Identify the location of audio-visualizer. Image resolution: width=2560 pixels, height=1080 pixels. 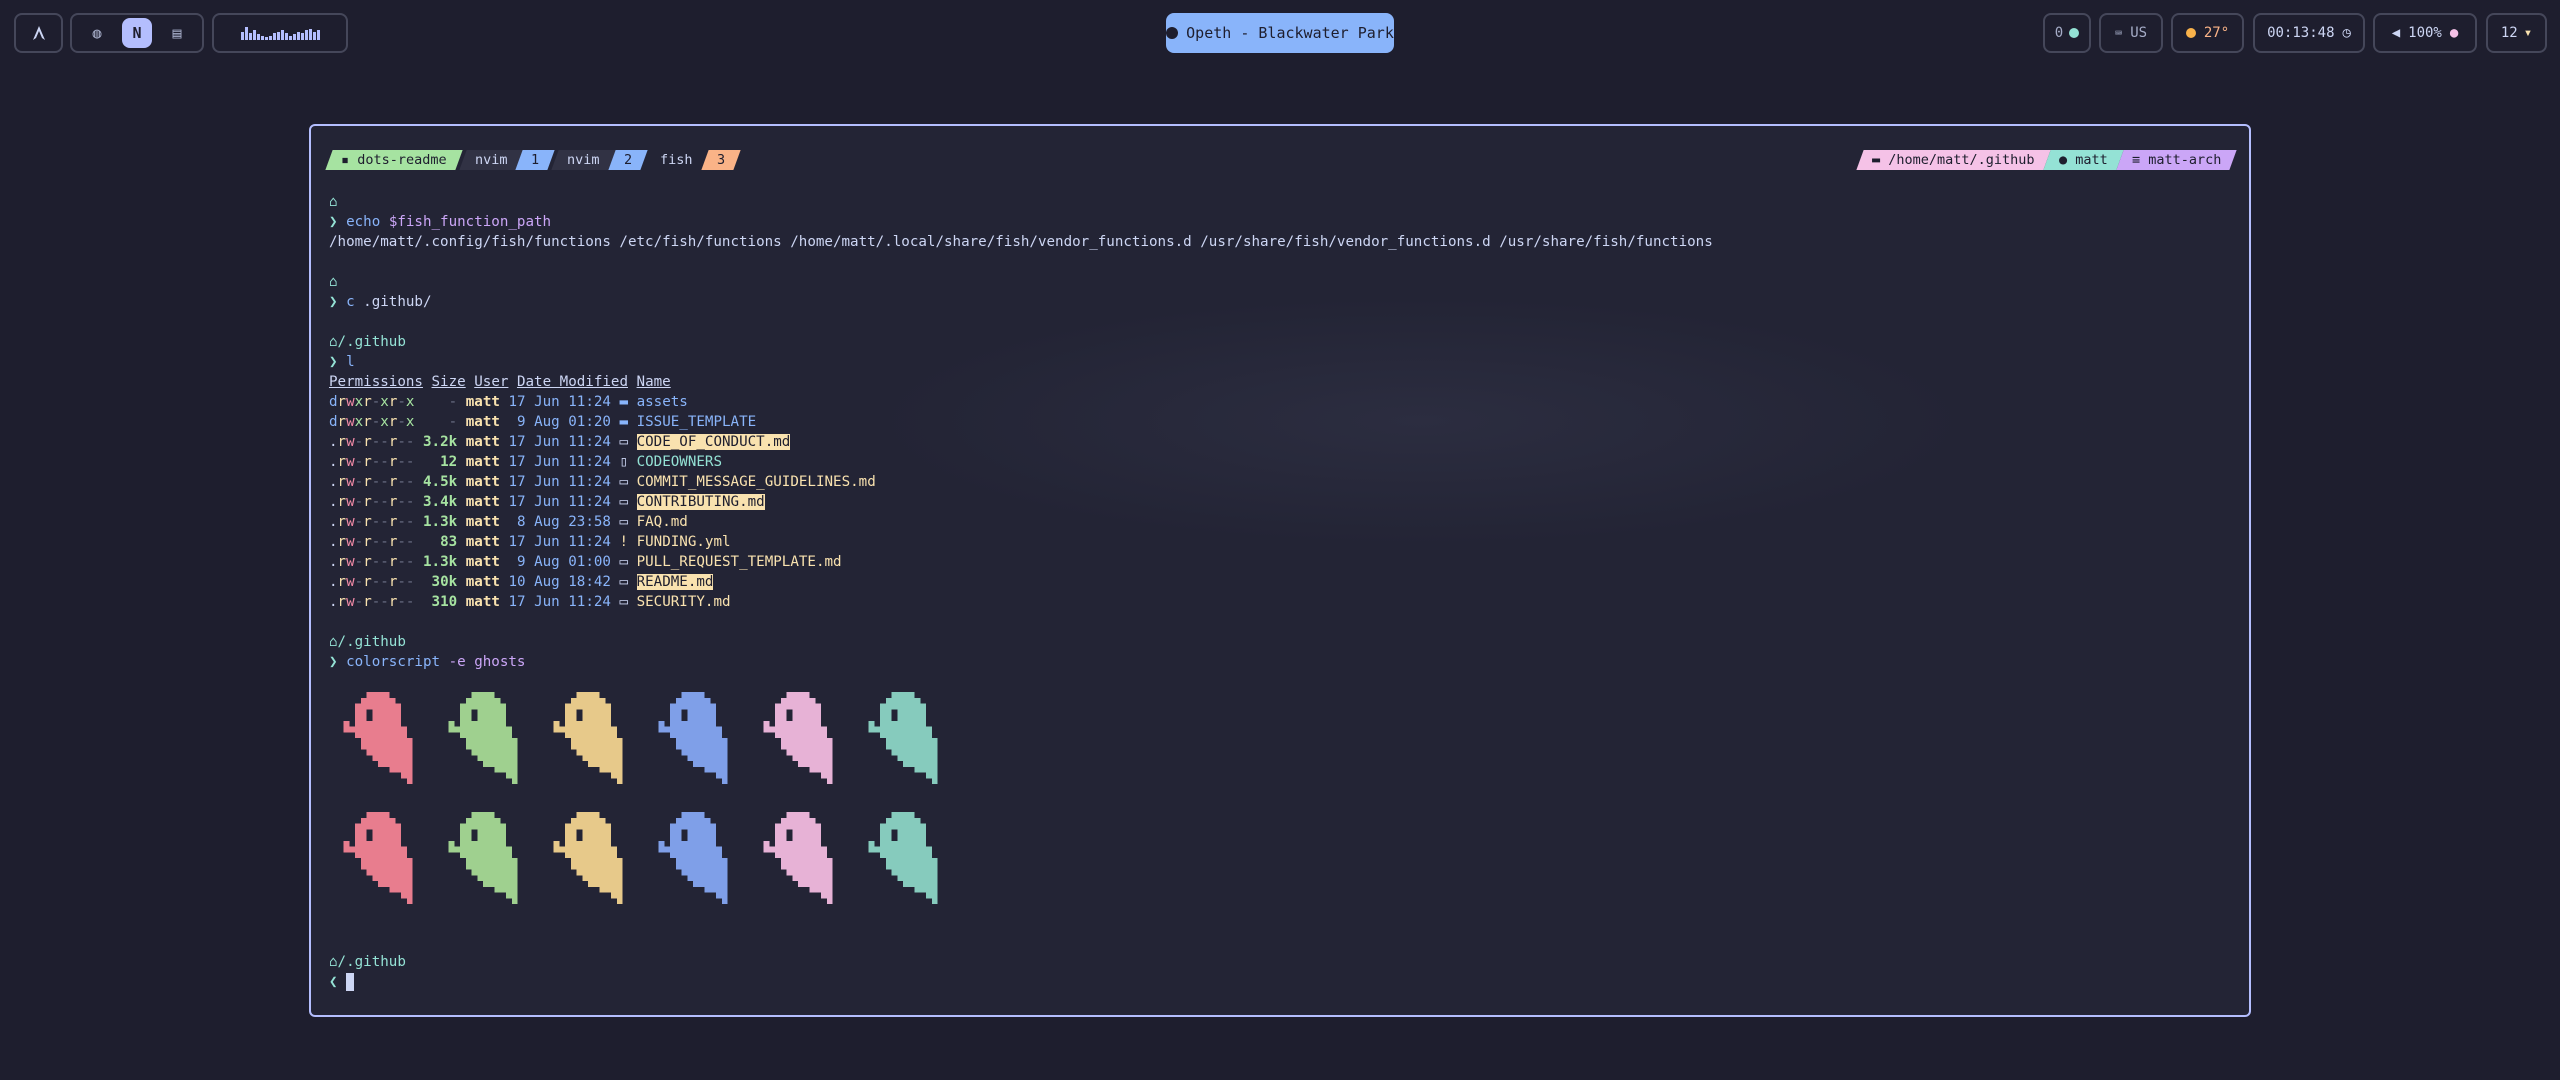
(280, 33).